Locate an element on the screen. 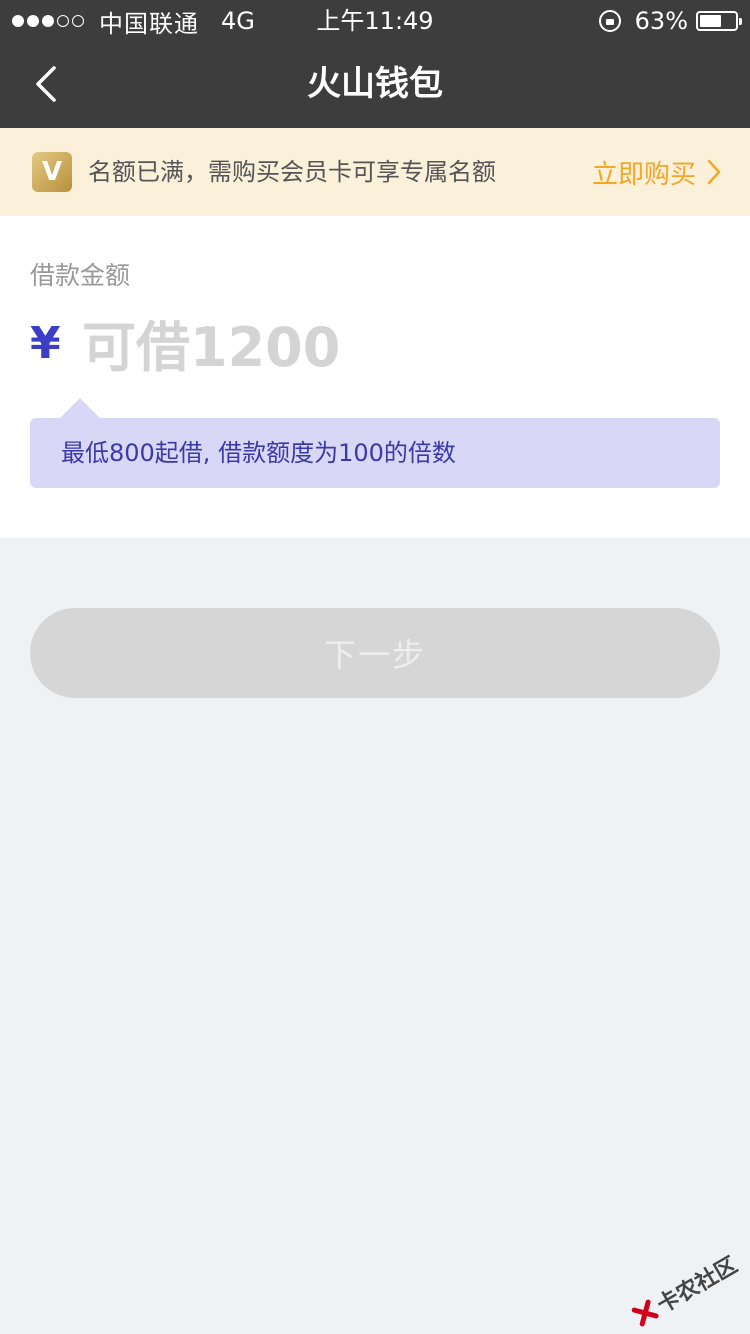 The image size is (750, 1334). loan-amount-input is located at coordinates (382, 347).